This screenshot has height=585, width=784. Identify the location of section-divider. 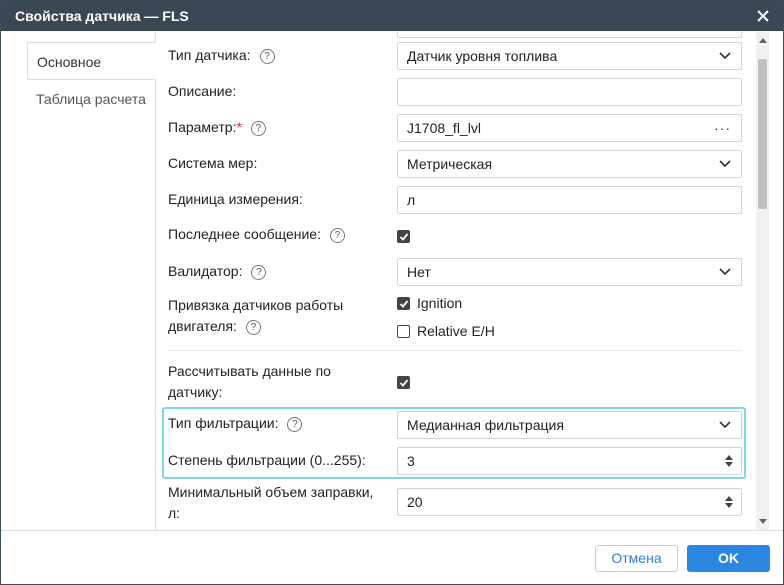
(455, 350).